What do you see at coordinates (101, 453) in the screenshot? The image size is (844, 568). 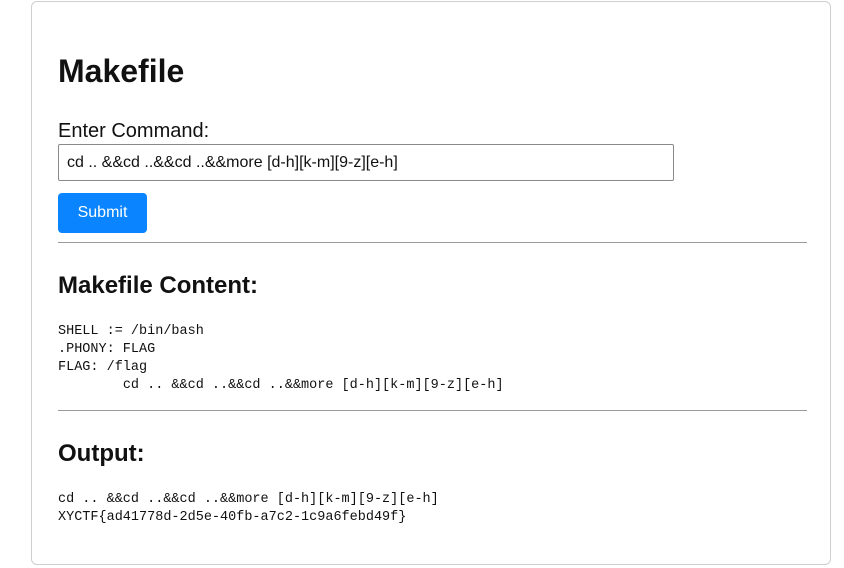 I see `output-heading: Output:` at bounding box center [101, 453].